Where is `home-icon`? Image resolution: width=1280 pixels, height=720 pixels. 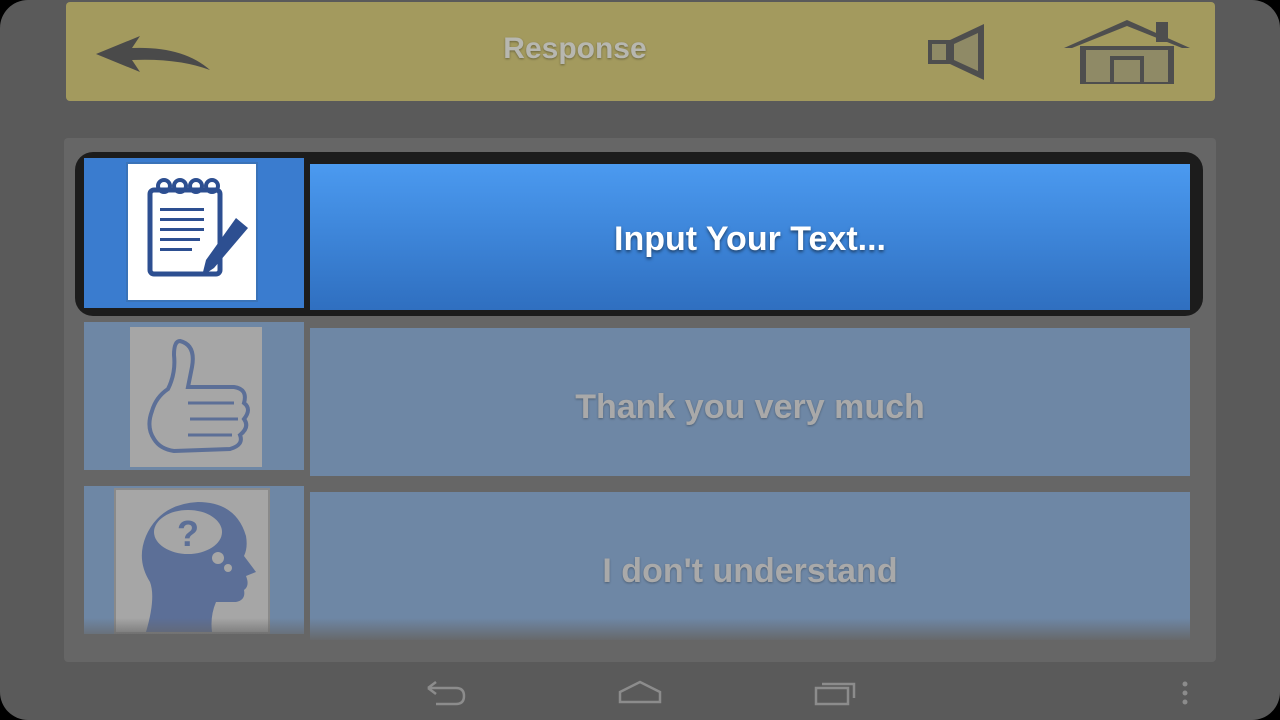 home-icon is located at coordinates (1127, 52).